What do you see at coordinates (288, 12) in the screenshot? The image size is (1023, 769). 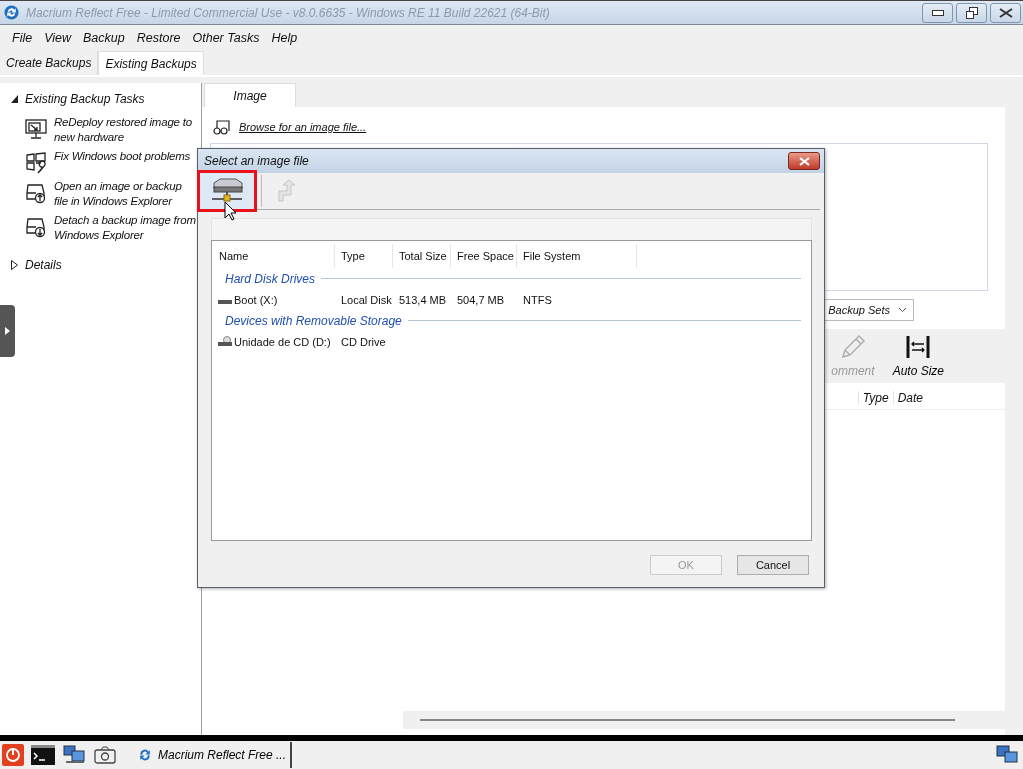 I see `window-title: Macrium Reflect Free - Limited Commercial Use - v8.0.6635 - Windows RE 11 Build 22621 (64-Bit)` at bounding box center [288, 12].